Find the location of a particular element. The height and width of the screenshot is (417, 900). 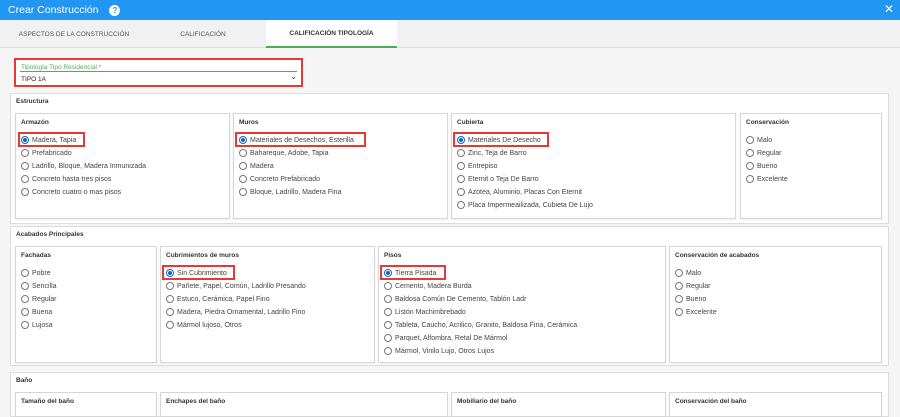

tab-aspectos: ASPECTOS DE LA CONSTRUCCIÓN is located at coordinates (74, 34).